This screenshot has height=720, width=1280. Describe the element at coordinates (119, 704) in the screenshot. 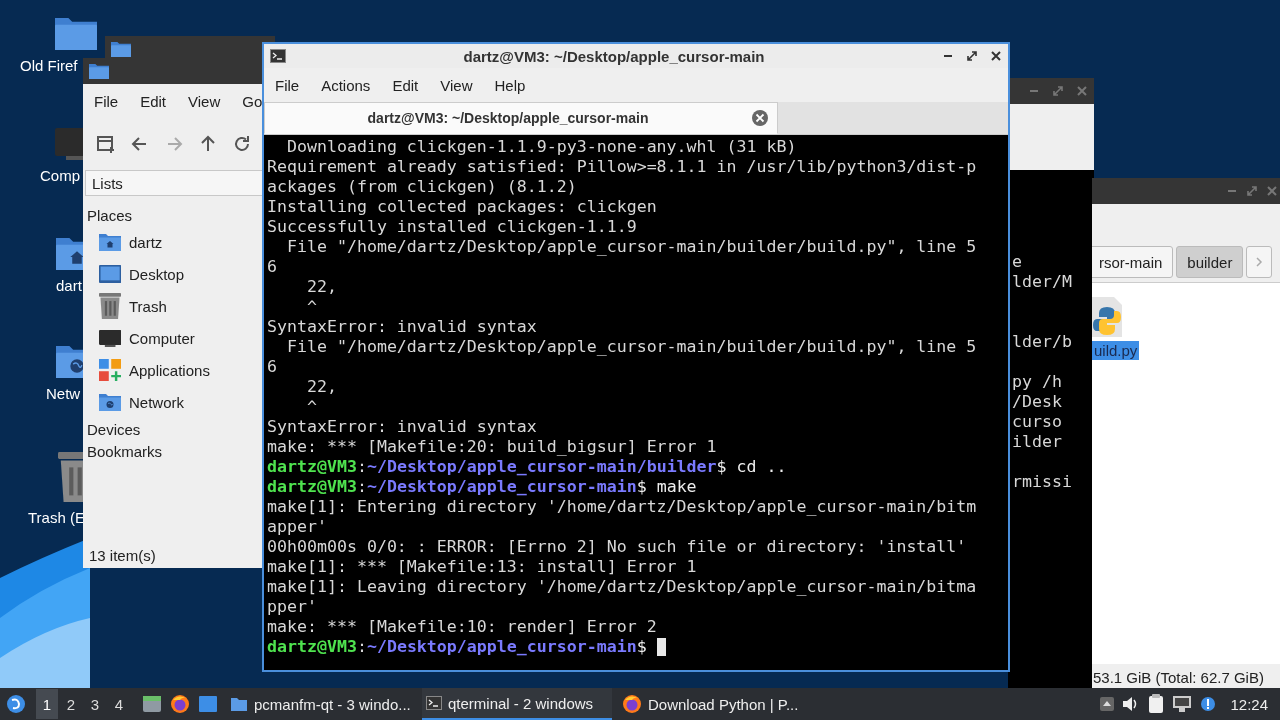

I see `workspace-button: 4` at that location.